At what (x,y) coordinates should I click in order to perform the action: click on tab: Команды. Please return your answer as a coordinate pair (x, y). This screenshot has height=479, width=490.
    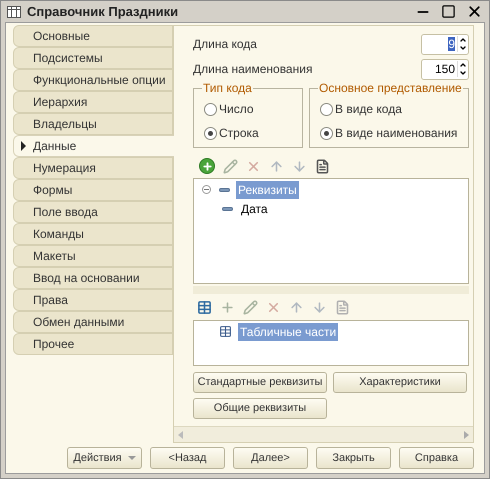
    Looking at the image, I should click on (93, 234).